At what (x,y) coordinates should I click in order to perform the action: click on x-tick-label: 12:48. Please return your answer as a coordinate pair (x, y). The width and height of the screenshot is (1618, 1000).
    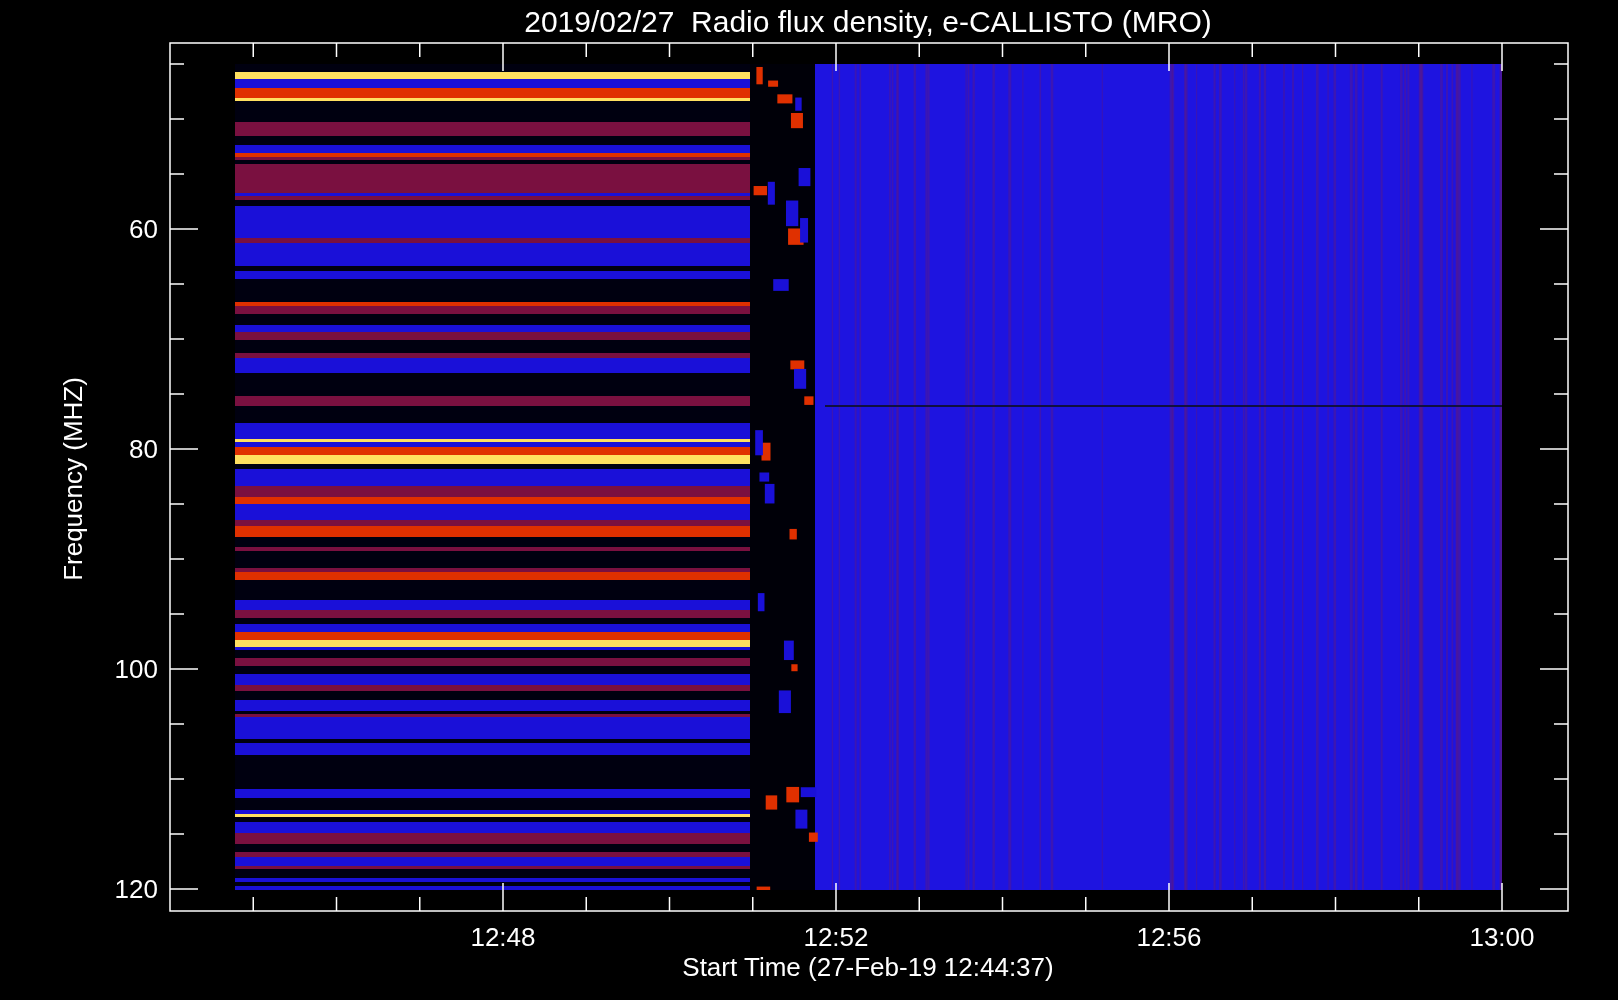
    Looking at the image, I should click on (503, 937).